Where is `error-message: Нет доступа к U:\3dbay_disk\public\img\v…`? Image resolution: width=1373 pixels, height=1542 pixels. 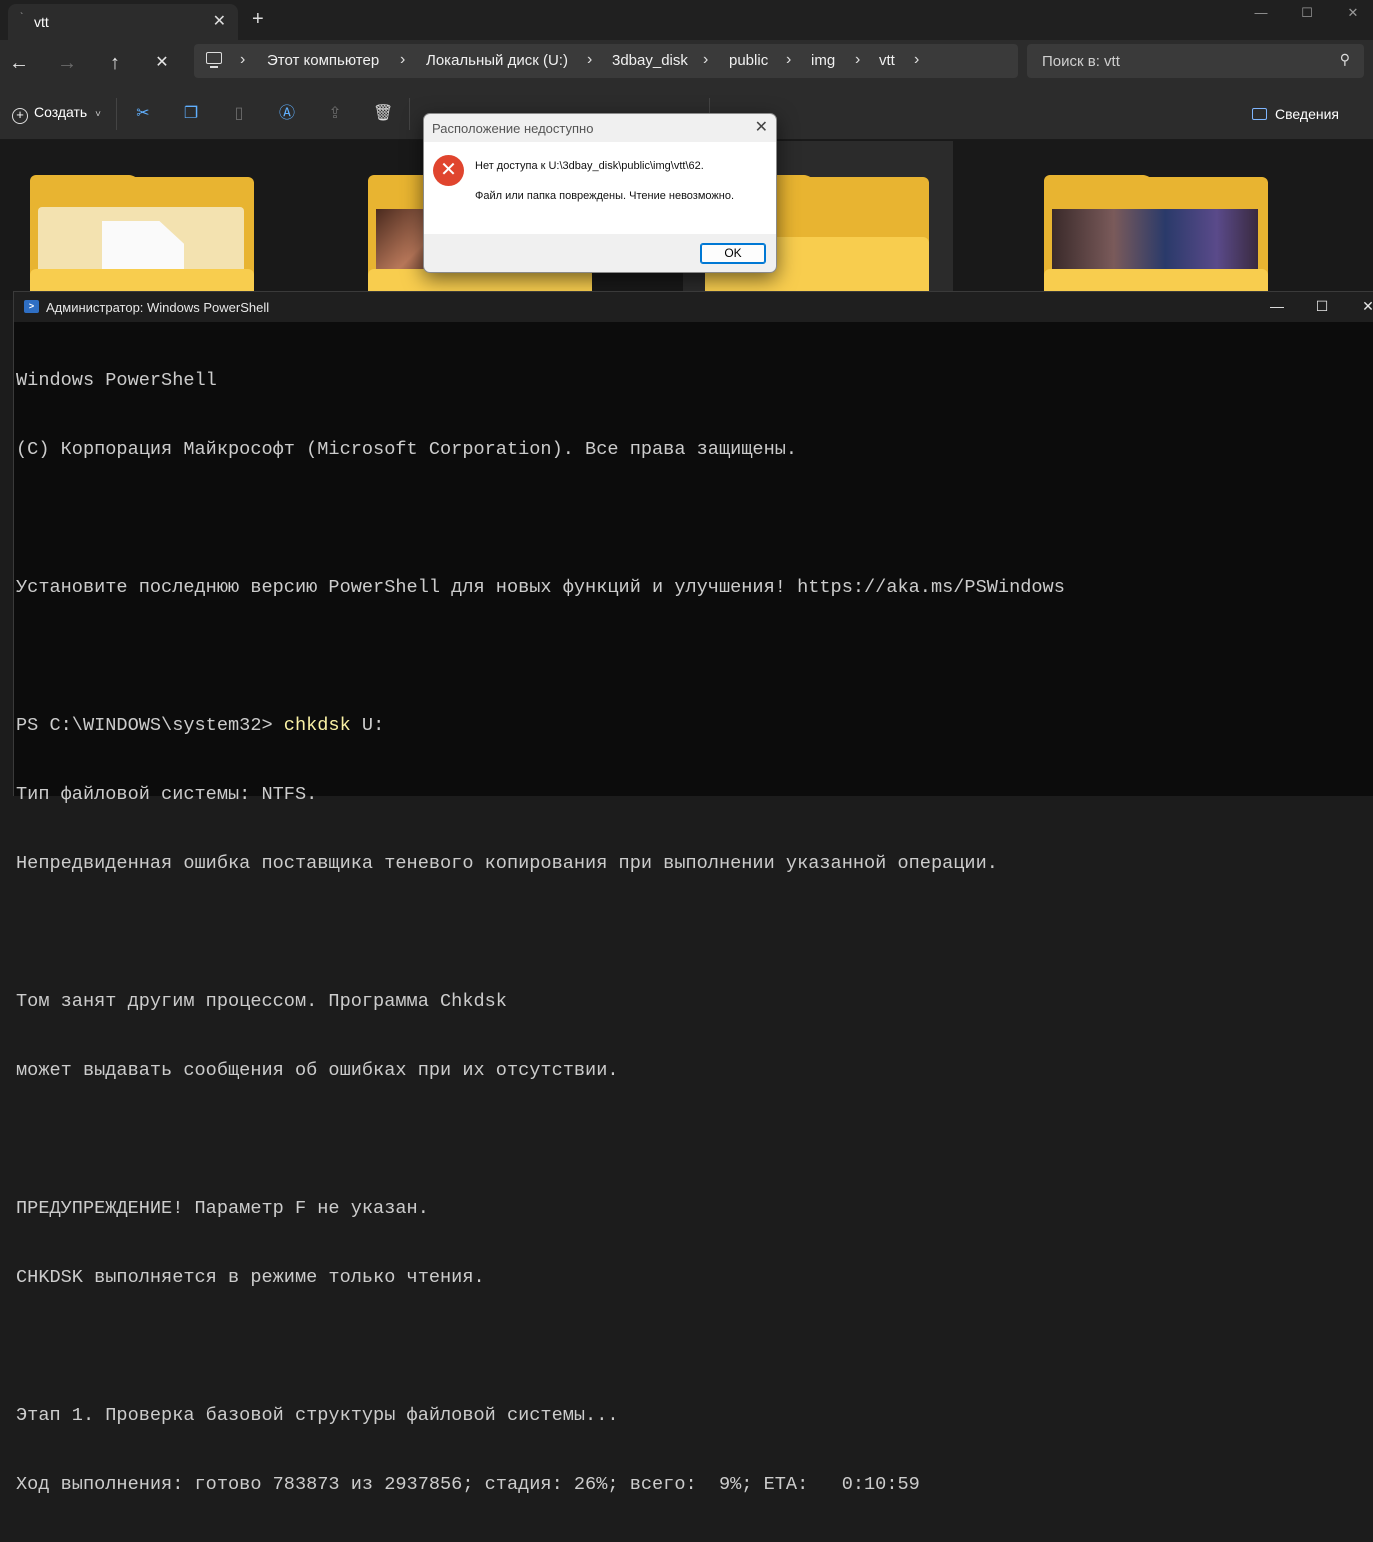 error-message: Нет доступа к U:\3dbay_disk\public\img\v… is located at coordinates (589, 166).